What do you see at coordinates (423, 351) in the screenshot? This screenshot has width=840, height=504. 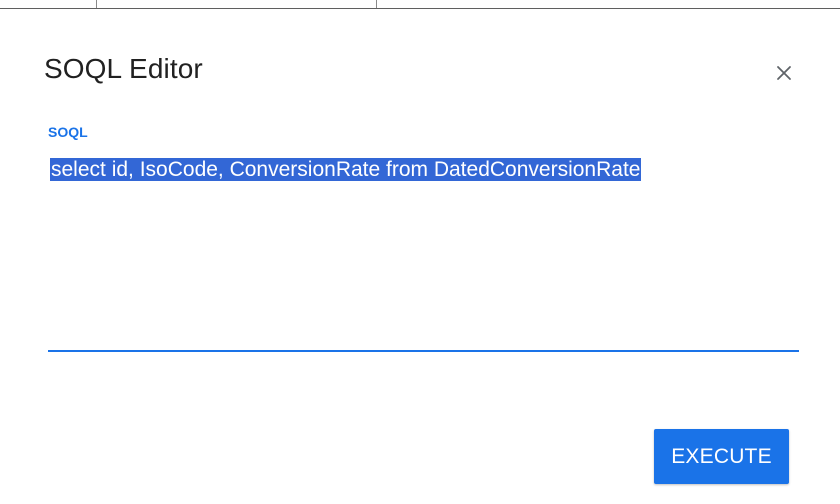 I see `field-underline` at bounding box center [423, 351].